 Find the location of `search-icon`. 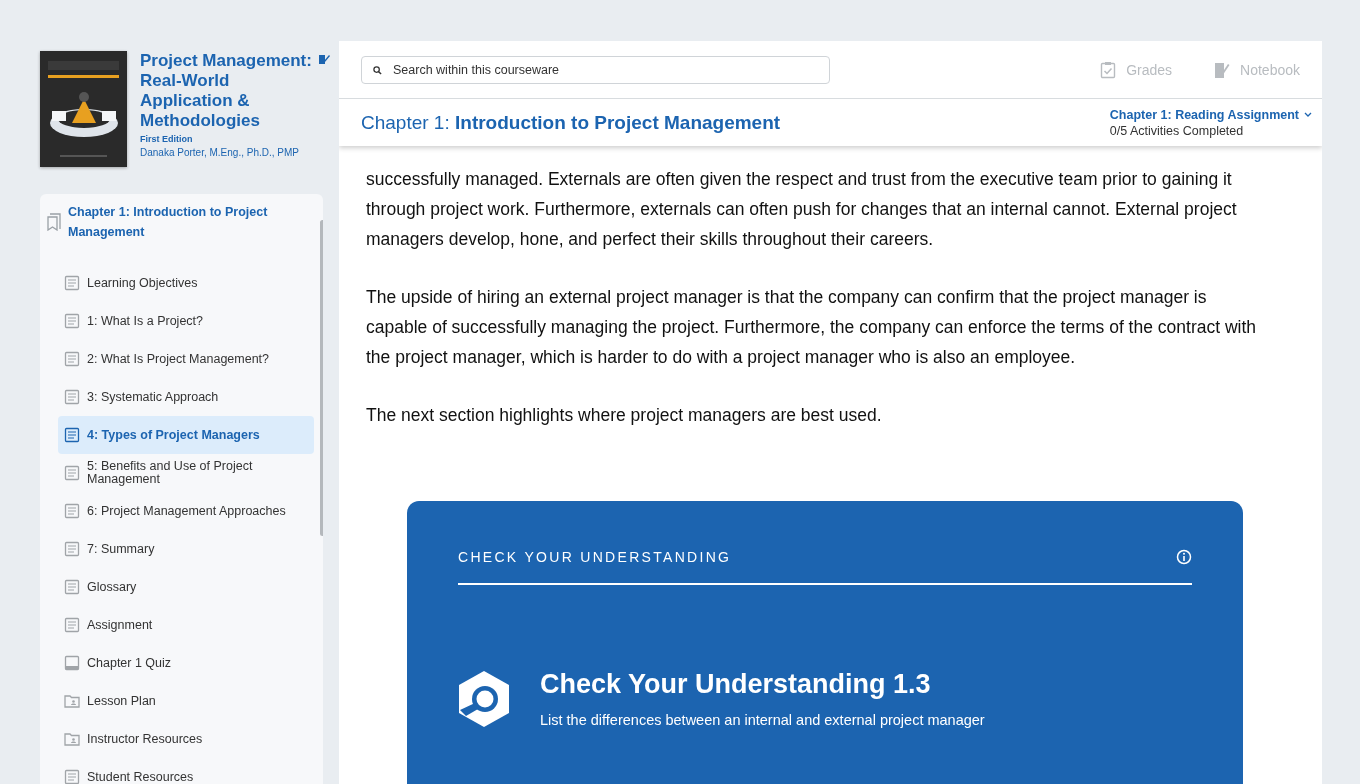

search-icon is located at coordinates (377, 70).